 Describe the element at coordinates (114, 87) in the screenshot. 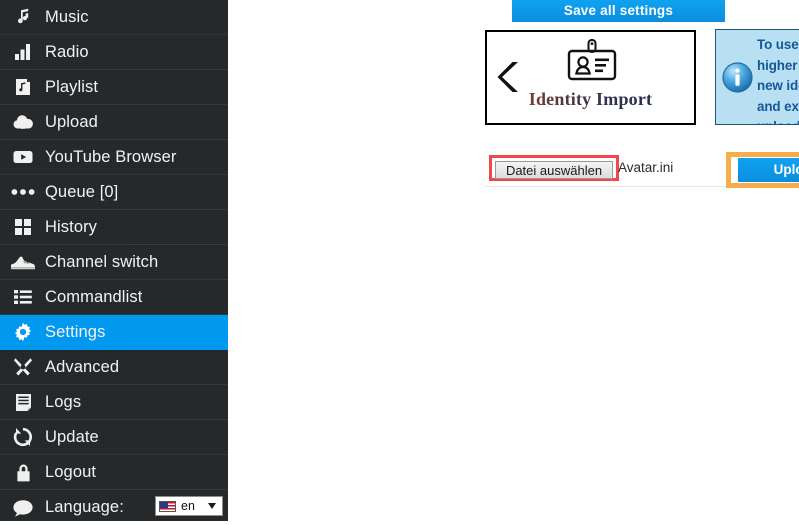

I see `sidebar-item-playlist: Playlist` at that location.